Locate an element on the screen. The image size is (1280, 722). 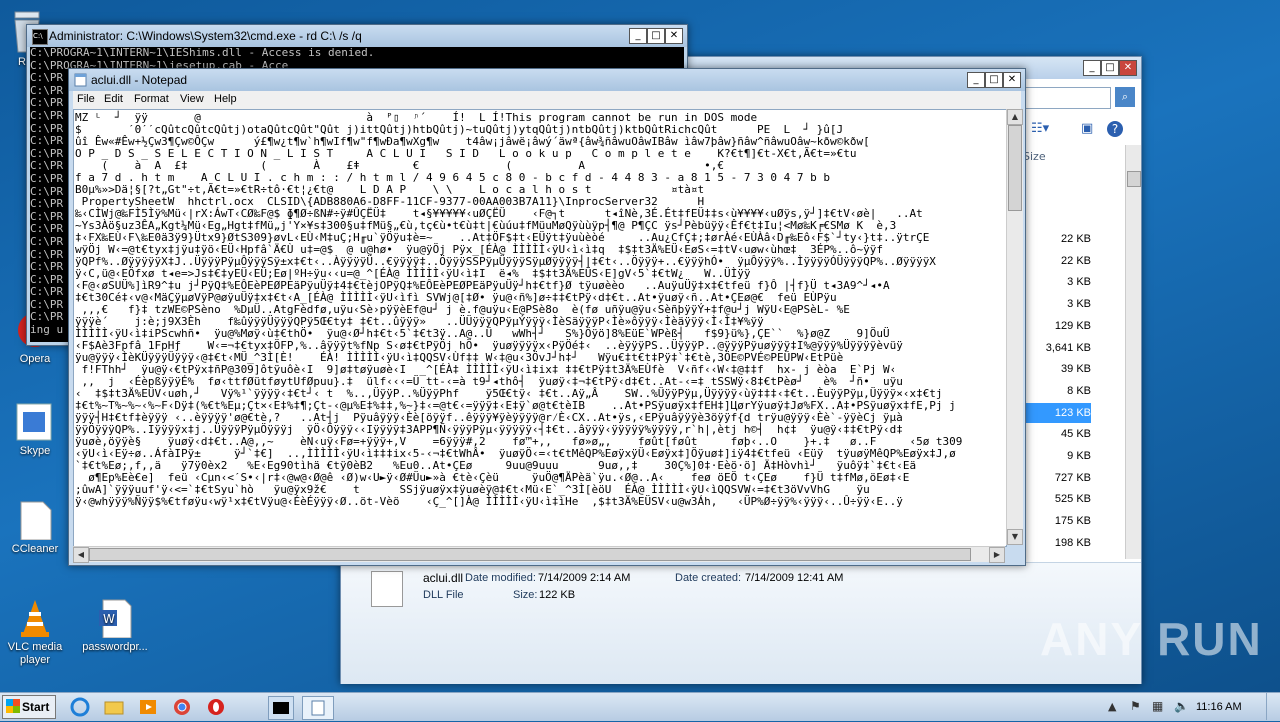
file-size-cell: 3,641 KB is located at coordinates (1058, 348).